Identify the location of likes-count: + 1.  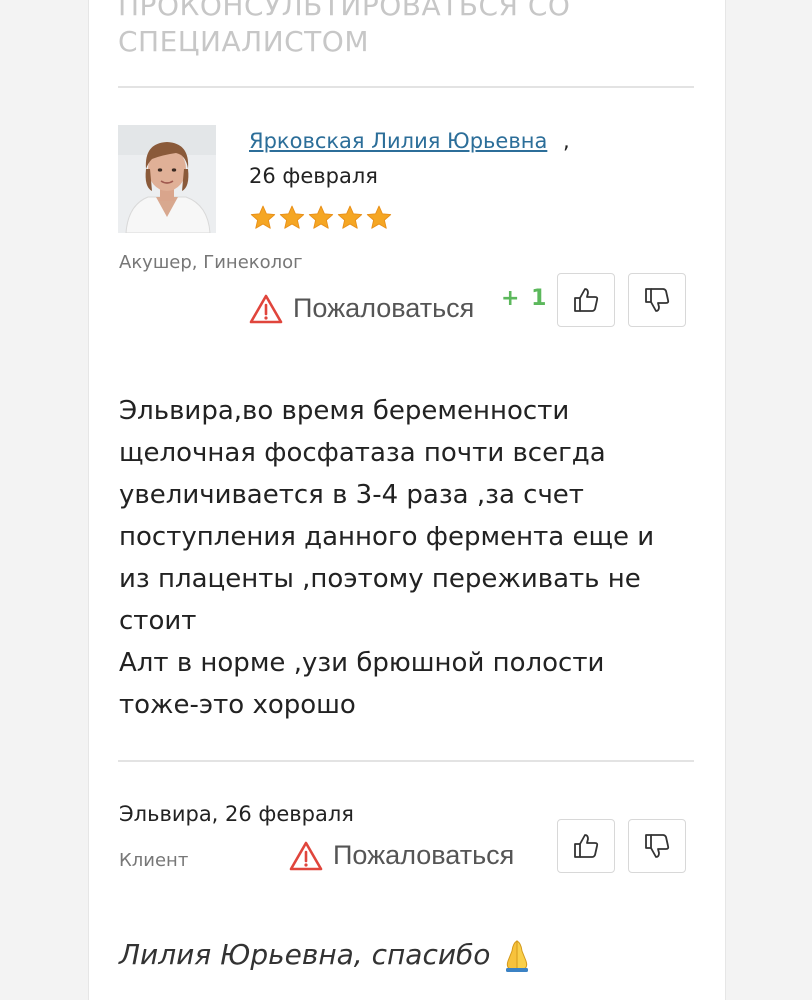
(525, 298).